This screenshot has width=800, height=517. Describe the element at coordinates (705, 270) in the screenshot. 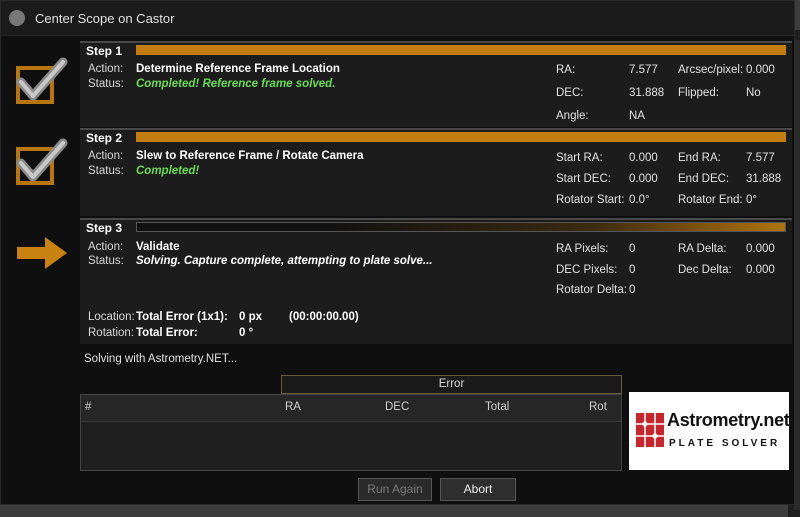

I see `dec-delta-label: Dec Delta:` at that location.